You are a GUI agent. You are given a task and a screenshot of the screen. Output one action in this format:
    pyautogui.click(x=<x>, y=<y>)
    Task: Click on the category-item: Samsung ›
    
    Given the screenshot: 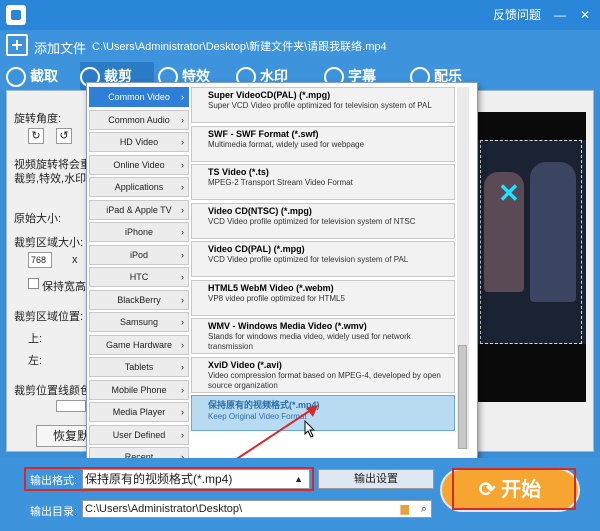 What is the action you would take?
    pyautogui.click(x=139, y=322)
    